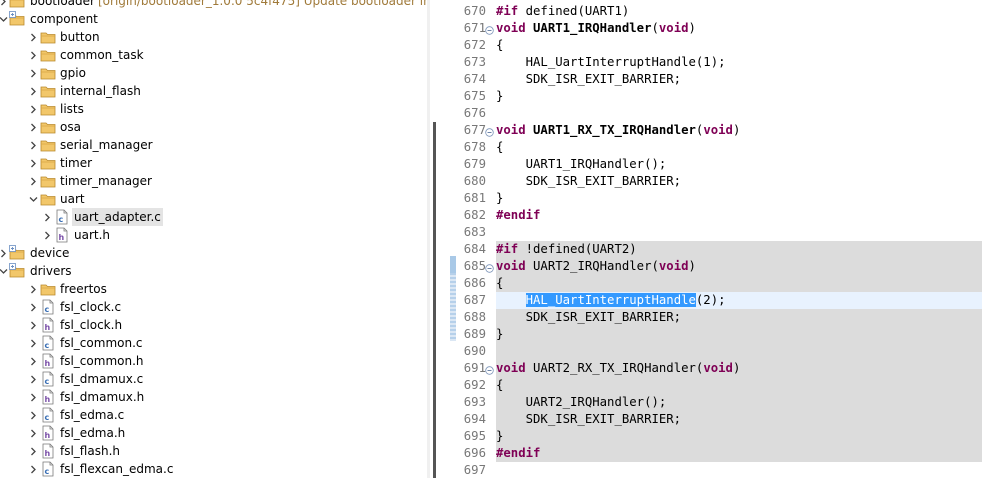  Describe the element at coordinates (213, 235) in the screenshot. I see `tree-item-uart-h: h uart.h` at that location.